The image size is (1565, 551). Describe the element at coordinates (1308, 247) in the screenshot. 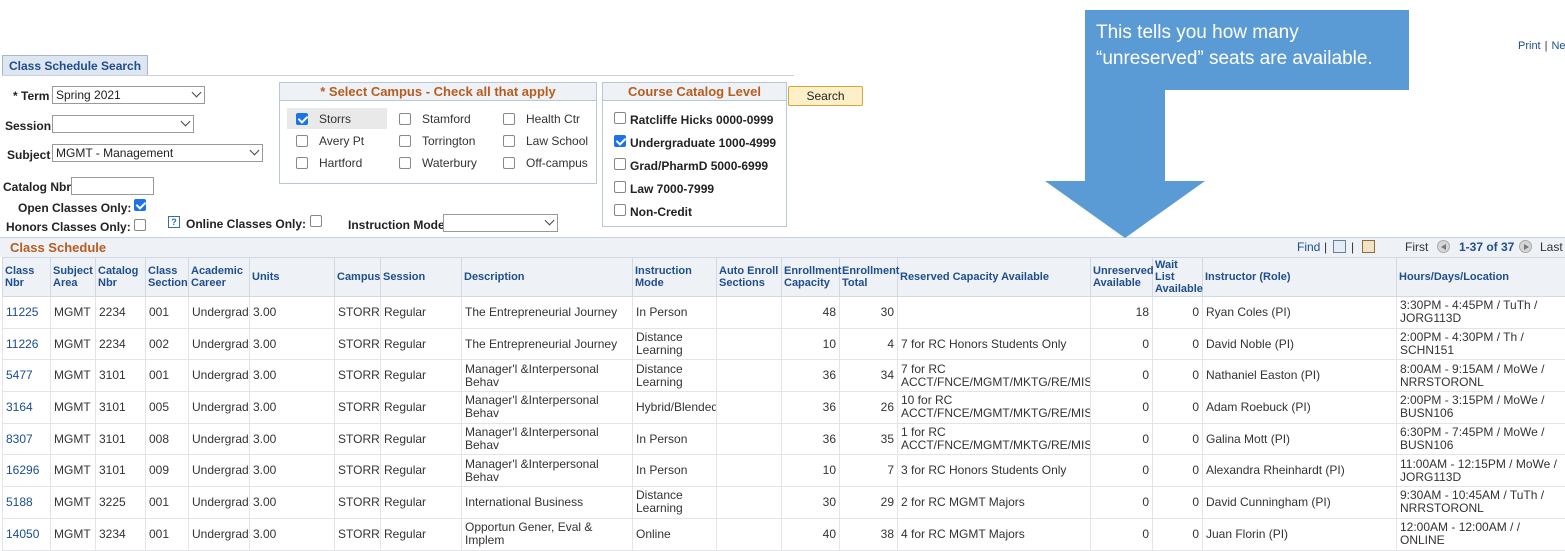

I see `find-link: Find` at that location.